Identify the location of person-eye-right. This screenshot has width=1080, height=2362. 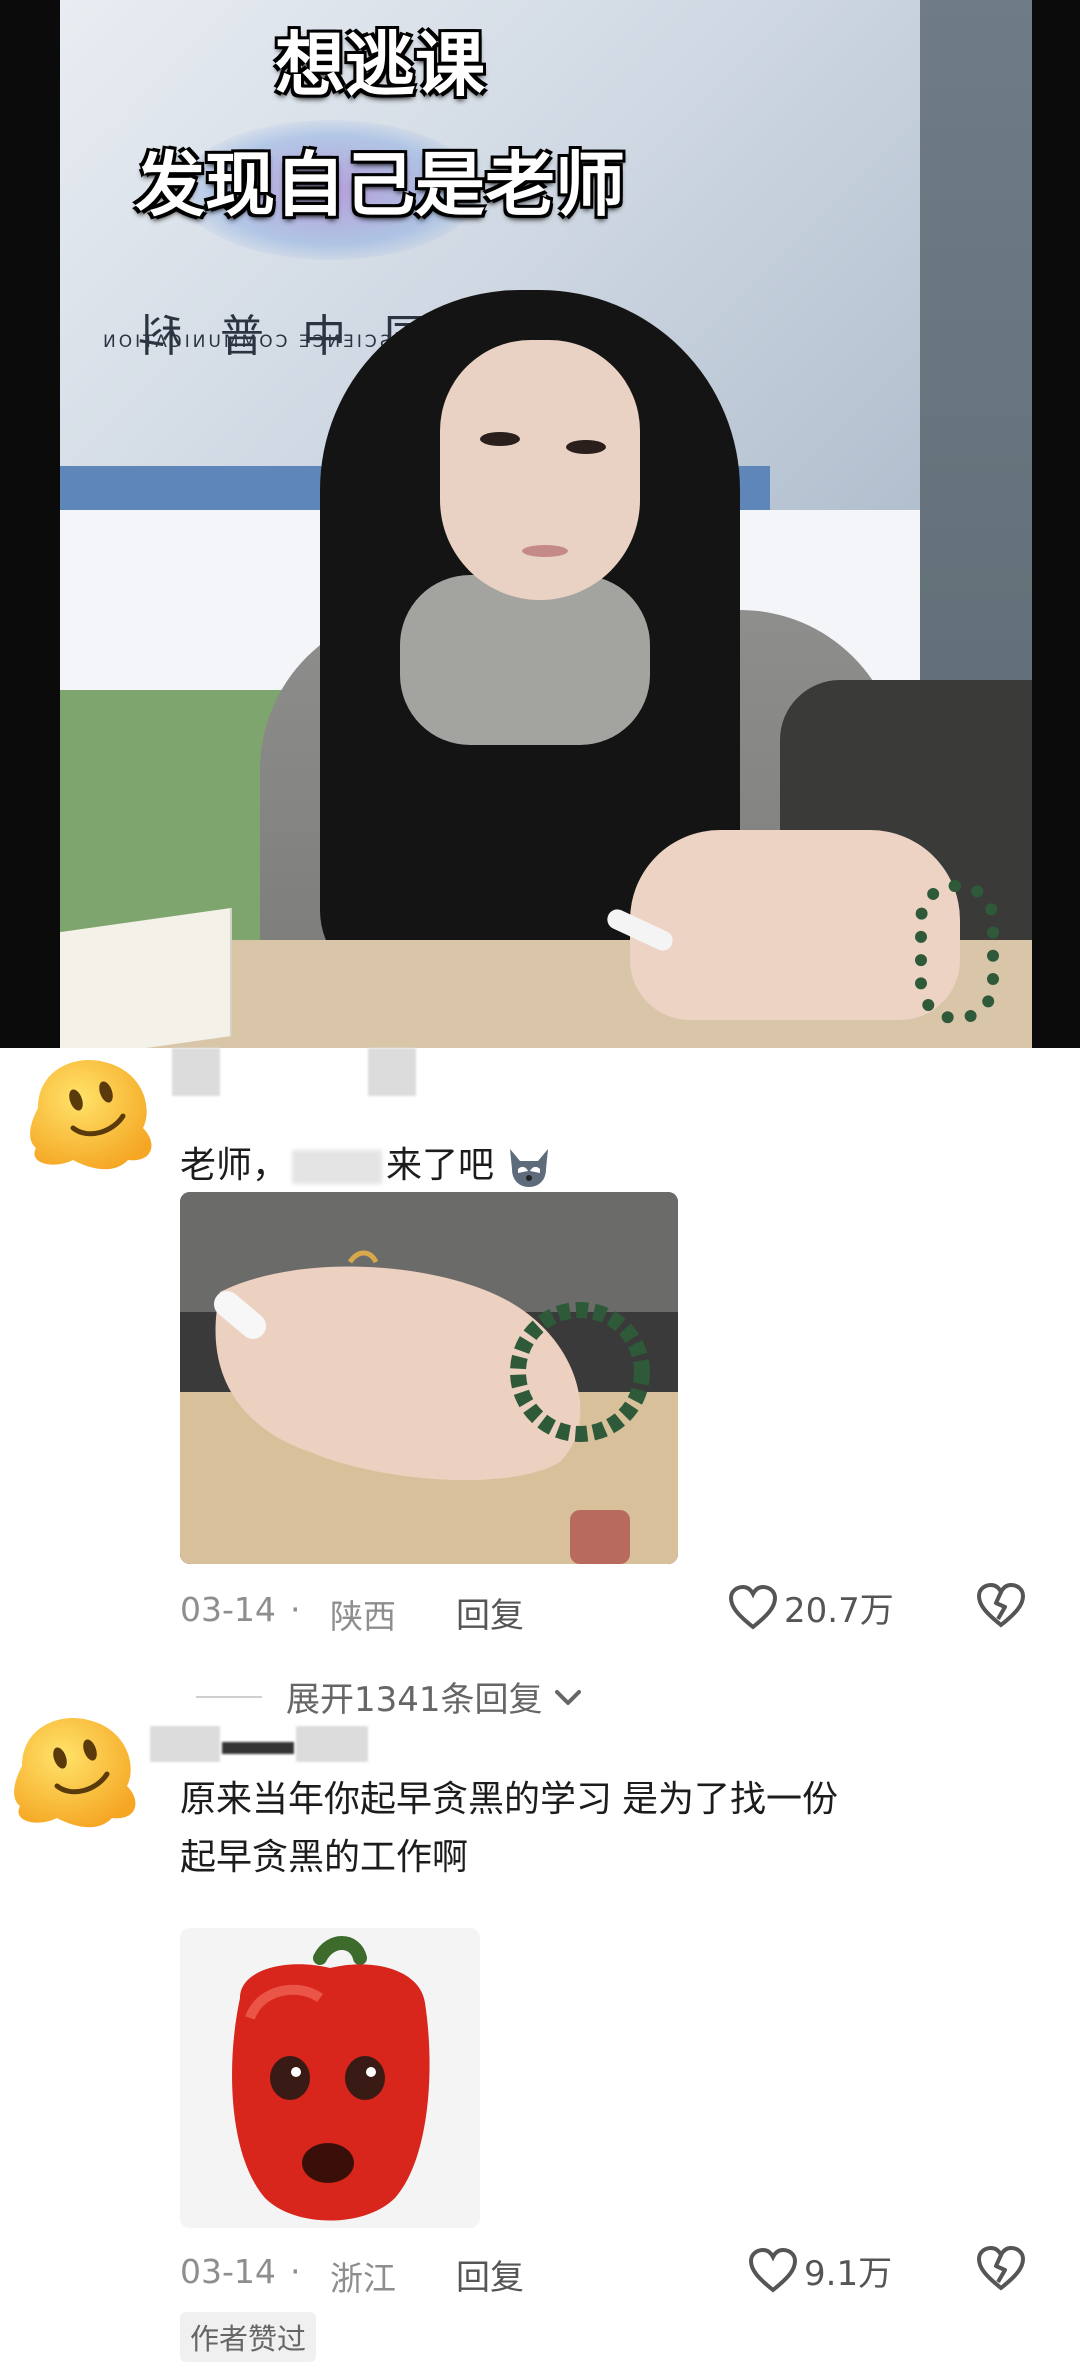
(586, 447).